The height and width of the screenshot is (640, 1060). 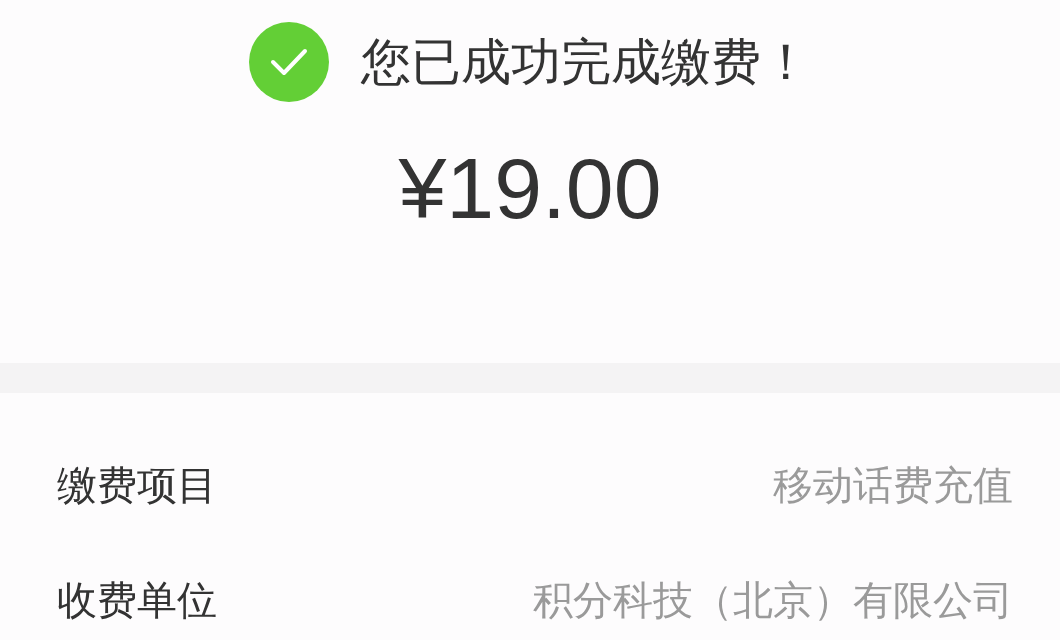 I want to click on field-label: 收费单位, so click(x=137, y=600).